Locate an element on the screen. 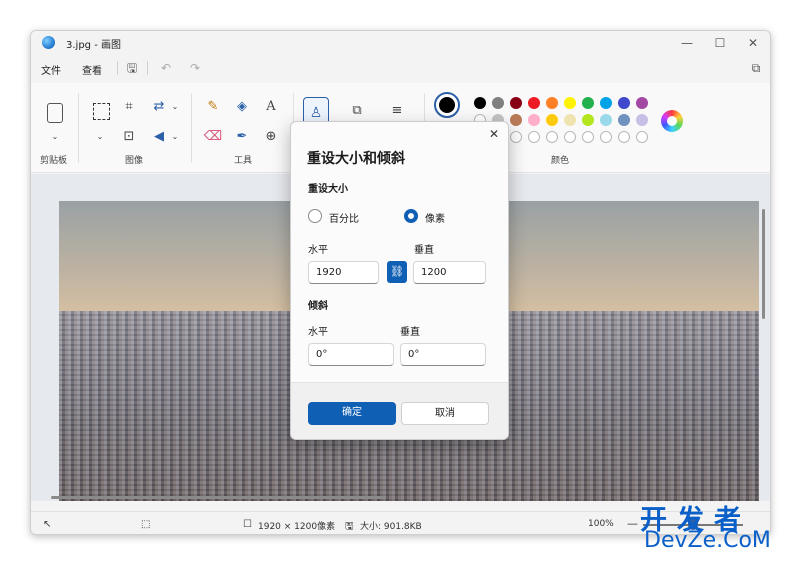  maximize-button: ☐ is located at coordinates (720, 43).